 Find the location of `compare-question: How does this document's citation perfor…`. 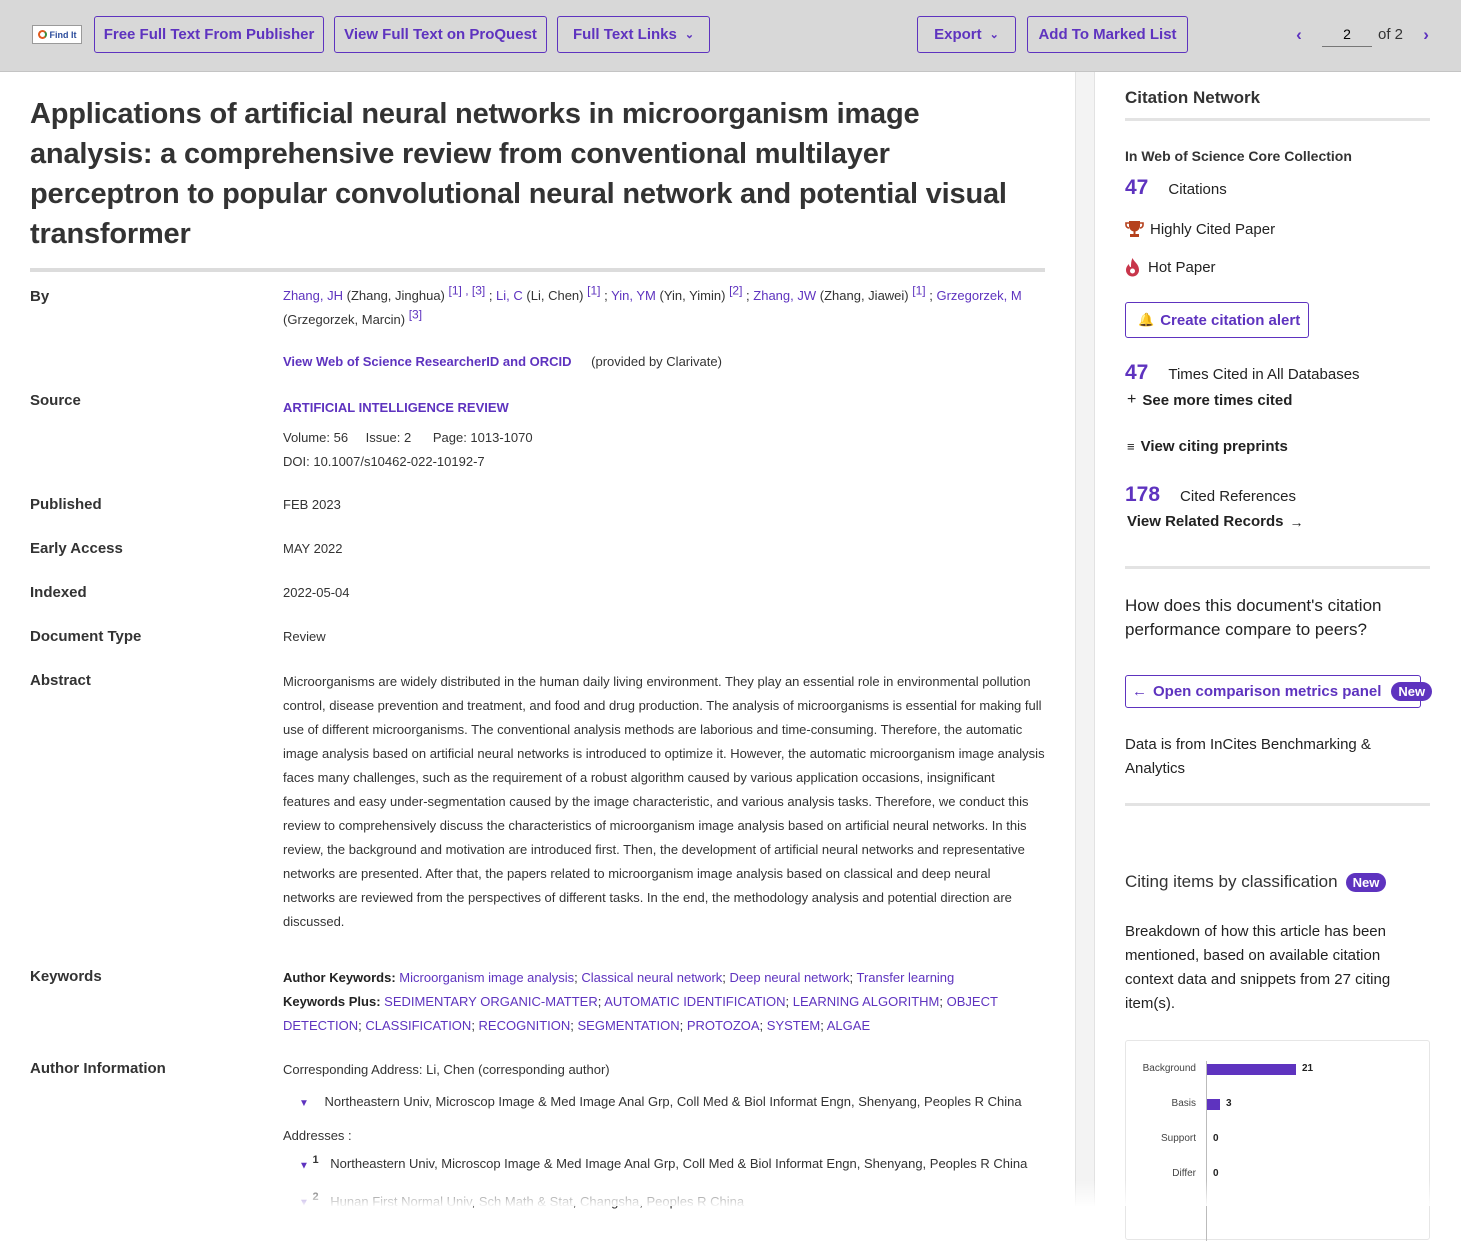

compare-question: How does this document's citation perfor… is located at coordinates (1253, 617).